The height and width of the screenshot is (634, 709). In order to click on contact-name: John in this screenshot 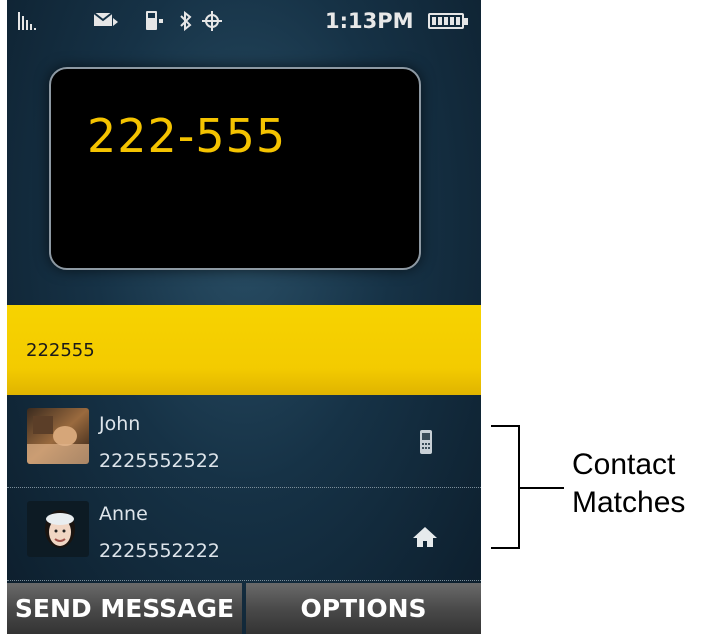, I will do `click(120, 424)`.